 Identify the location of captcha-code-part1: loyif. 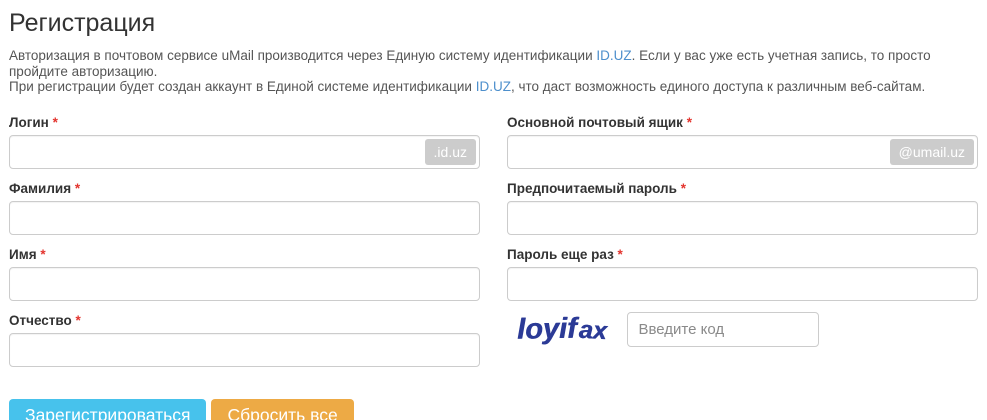
(546, 329).